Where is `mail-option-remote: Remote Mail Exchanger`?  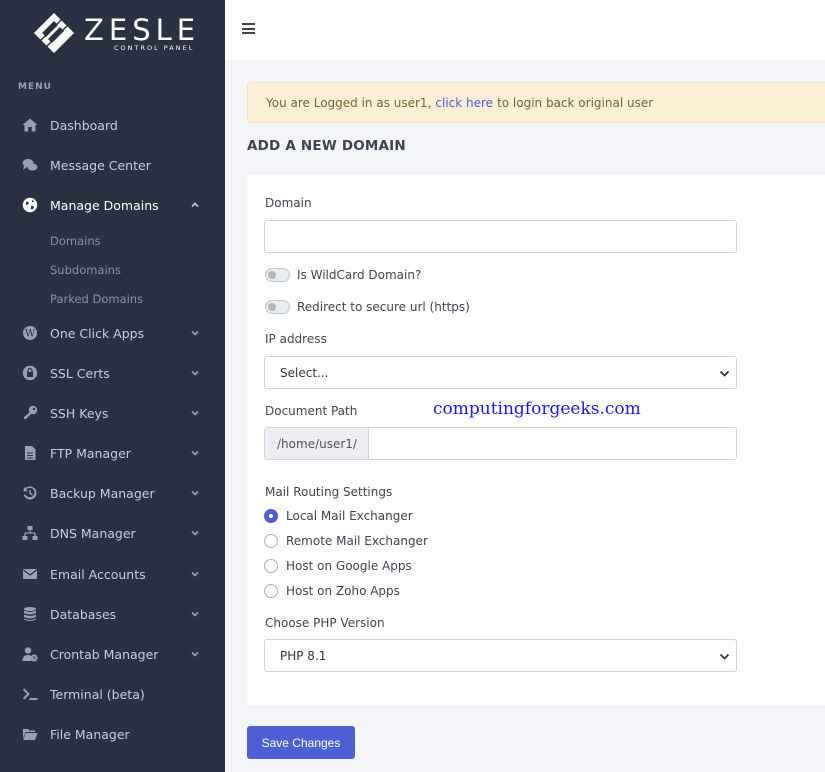 mail-option-remote: Remote Mail Exchanger is located at coordinates (346, 541).